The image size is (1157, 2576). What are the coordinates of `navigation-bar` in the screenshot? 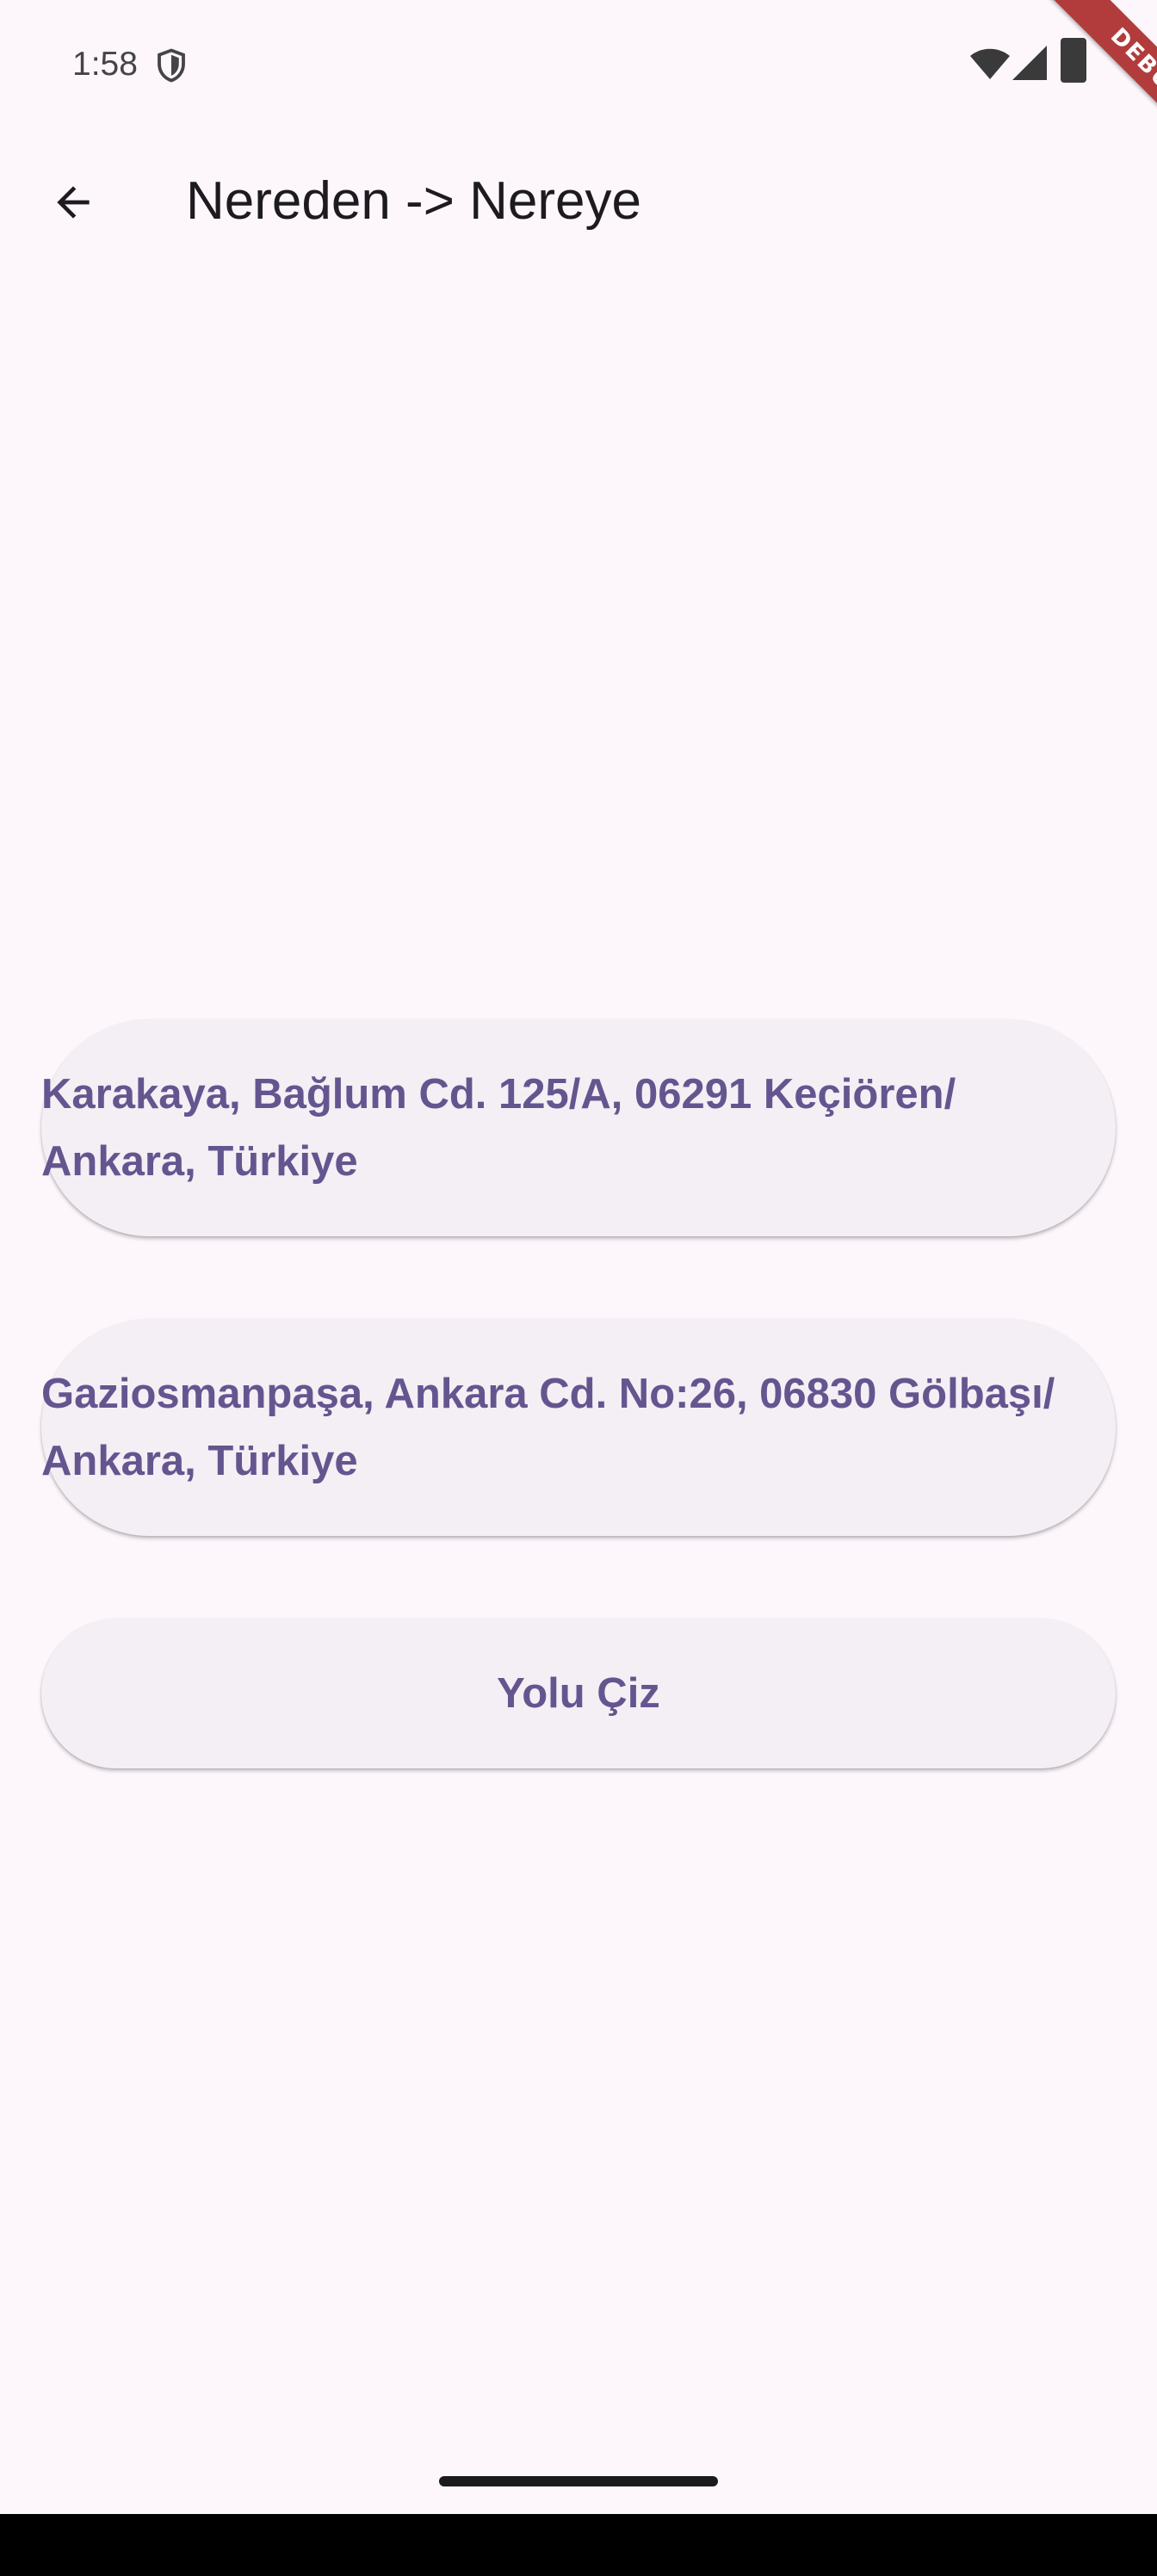 It's located at (579, 2545).